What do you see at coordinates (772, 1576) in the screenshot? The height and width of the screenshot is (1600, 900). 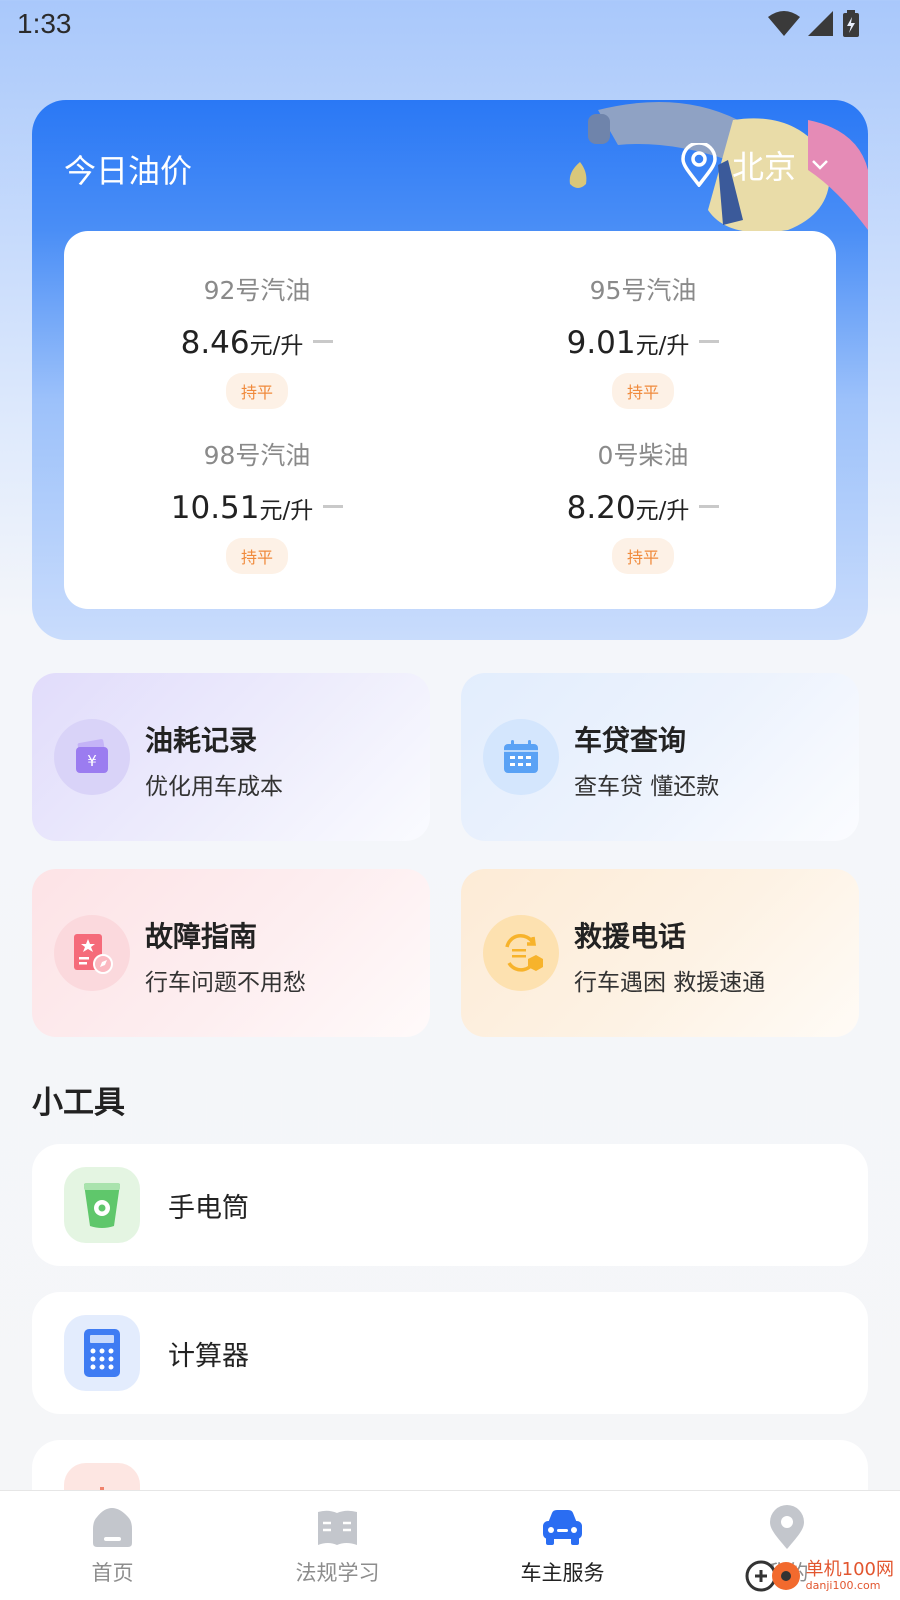 I see `watermark-logo-icon` at bounding box center [772, 1576].